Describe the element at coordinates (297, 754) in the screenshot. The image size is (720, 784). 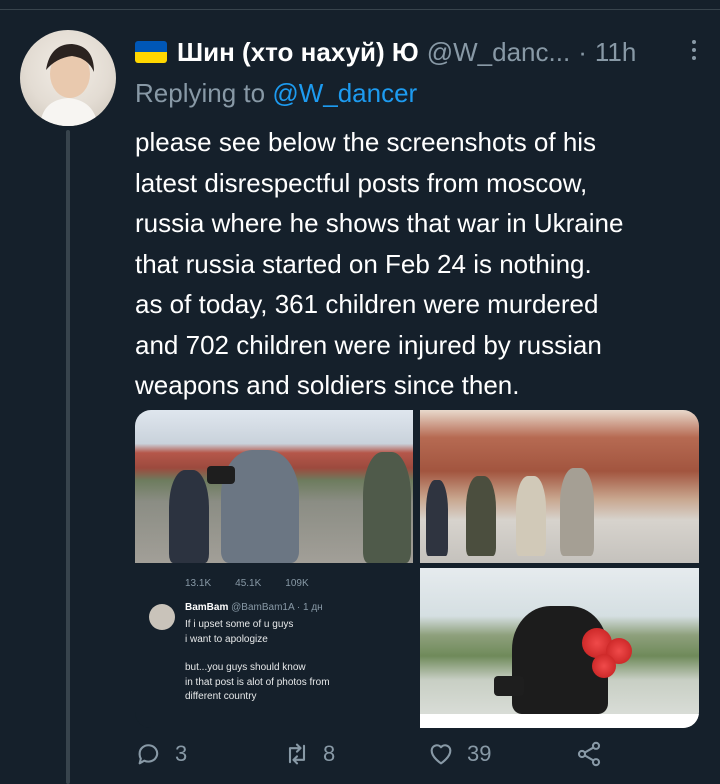
I see `retweet-icon` at that location.